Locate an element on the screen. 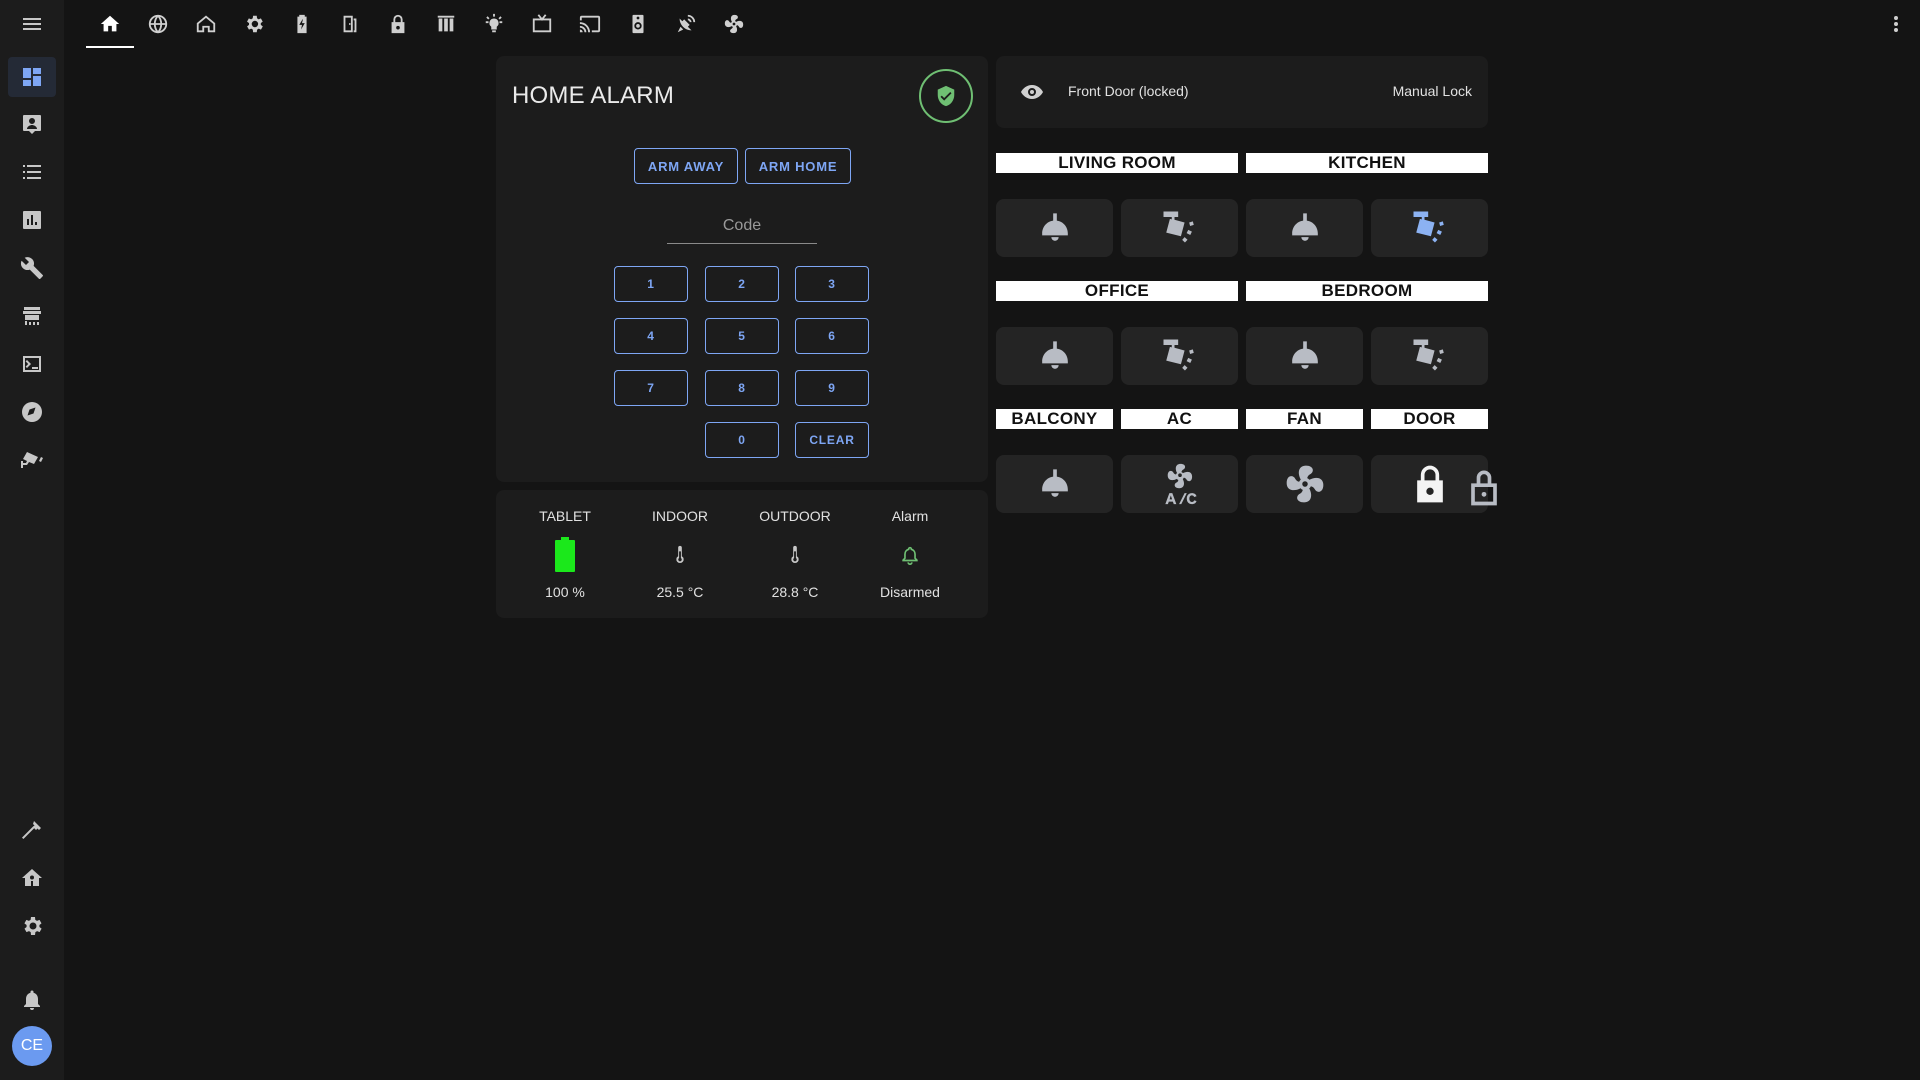 This screenshot has width=1920, height=1080. air-conditioner-icon is located at coordinates (1180, 484).